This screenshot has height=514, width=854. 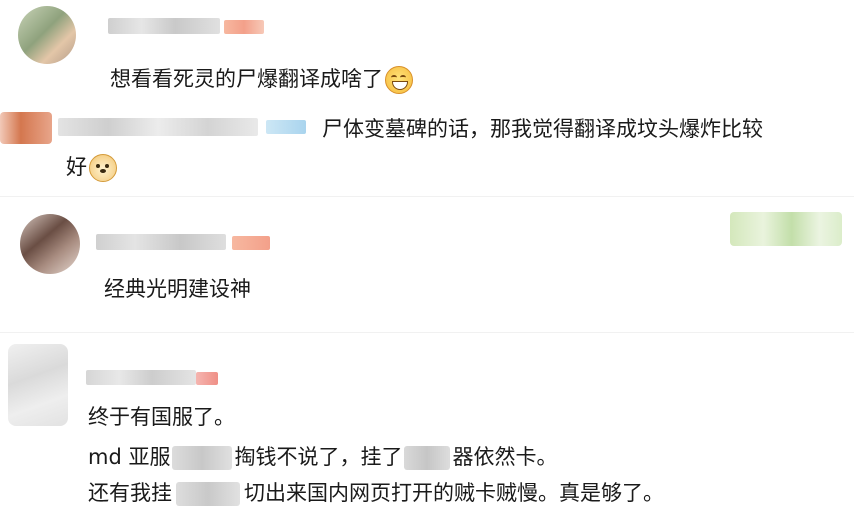 I want to click on comment-text-line2: 好, so click(x=91, y=167).